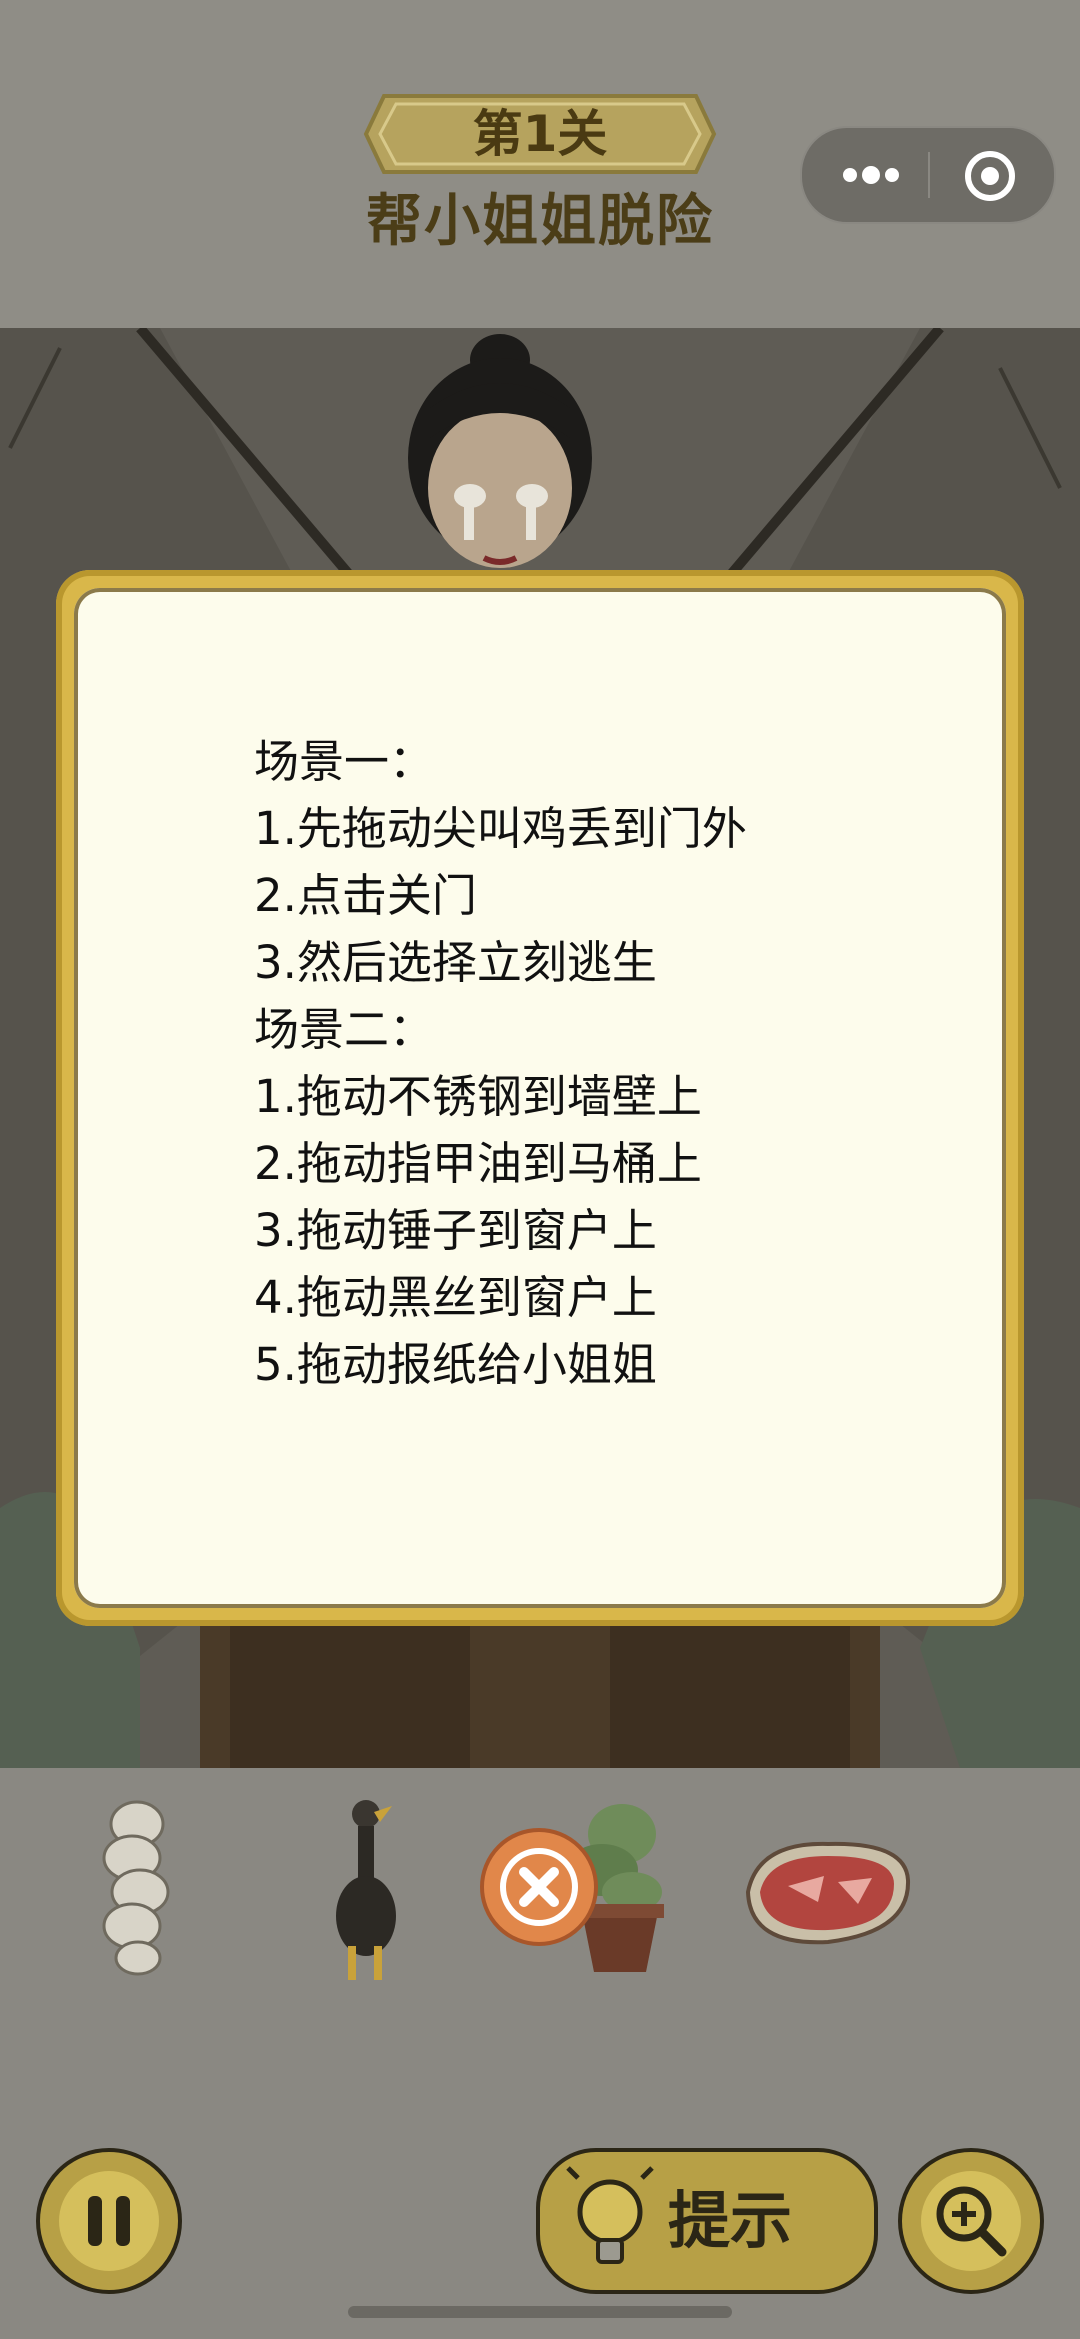 This screenshot has width=1080, height=2339. I want to click on lightbulb-icon, so click(610, 2215).